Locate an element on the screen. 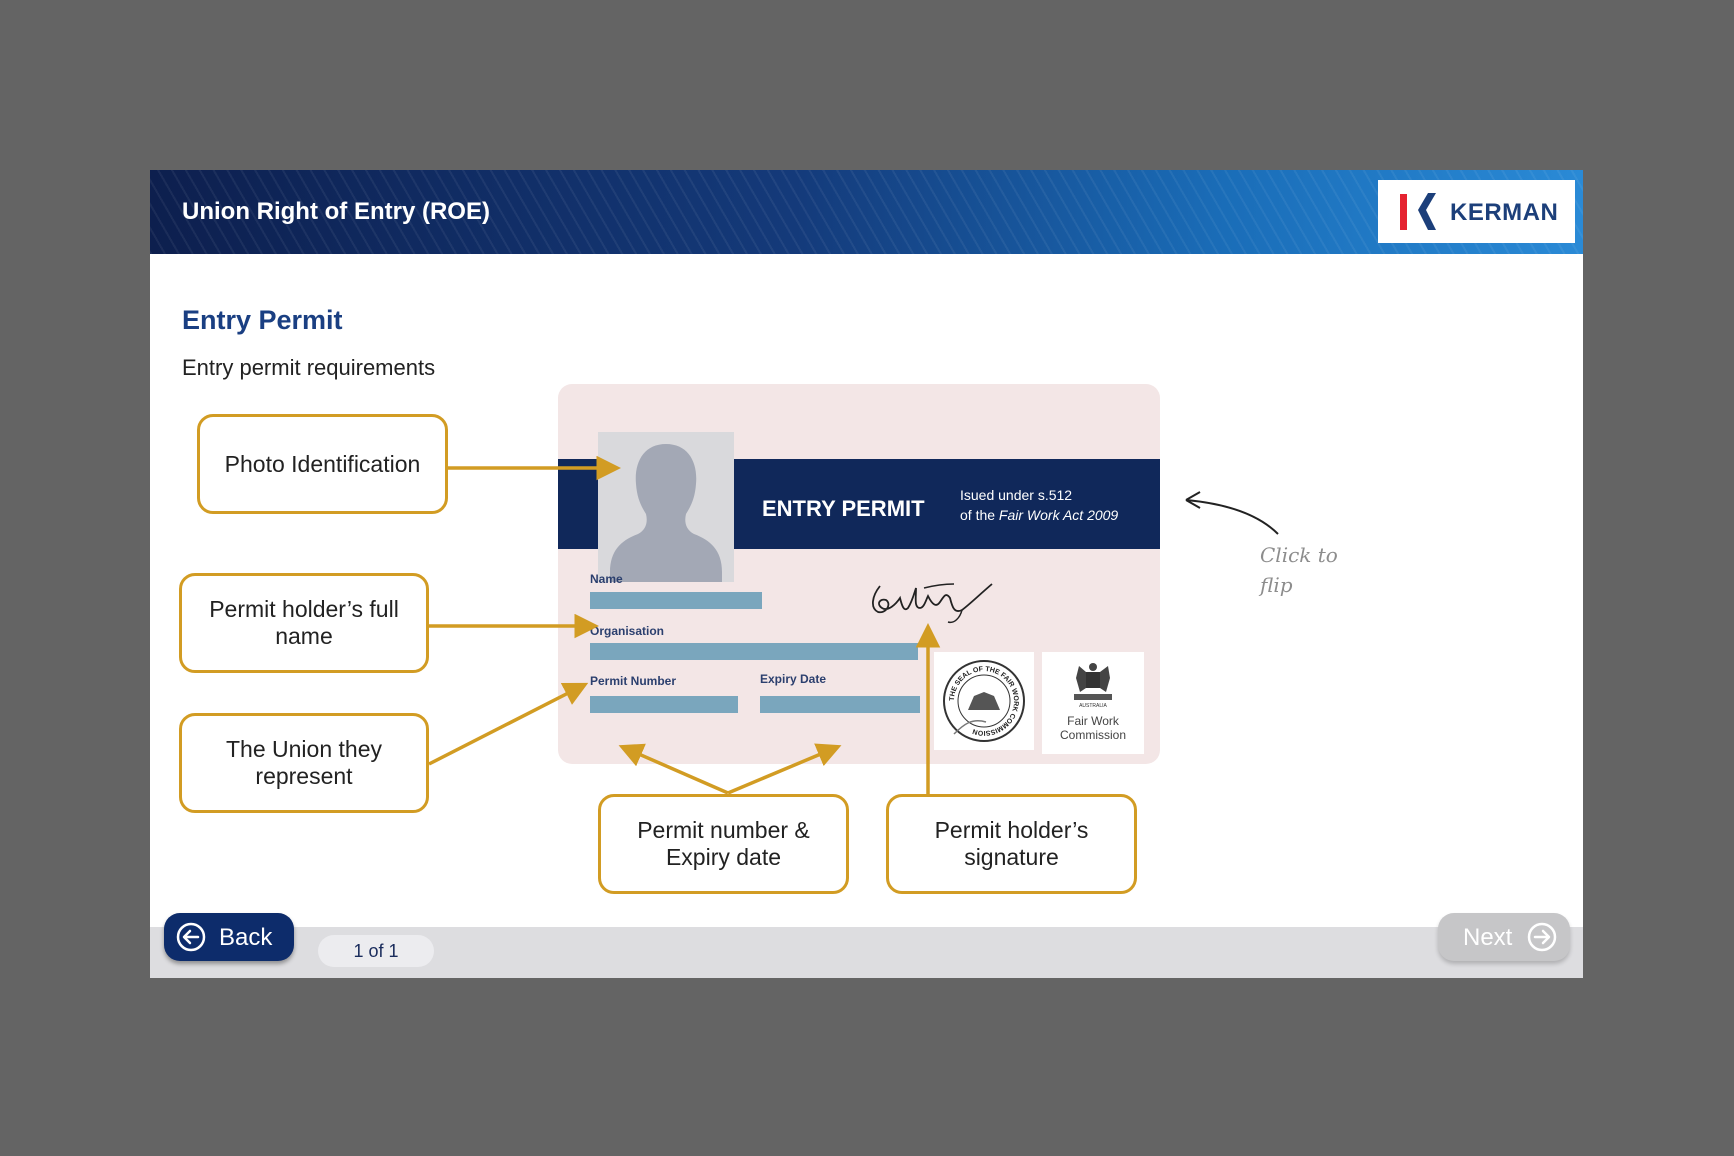 This screenshot has height=1156, width=1734. card-act-name: Fair Work Act 2009 is located at coordinates (1058, 515).